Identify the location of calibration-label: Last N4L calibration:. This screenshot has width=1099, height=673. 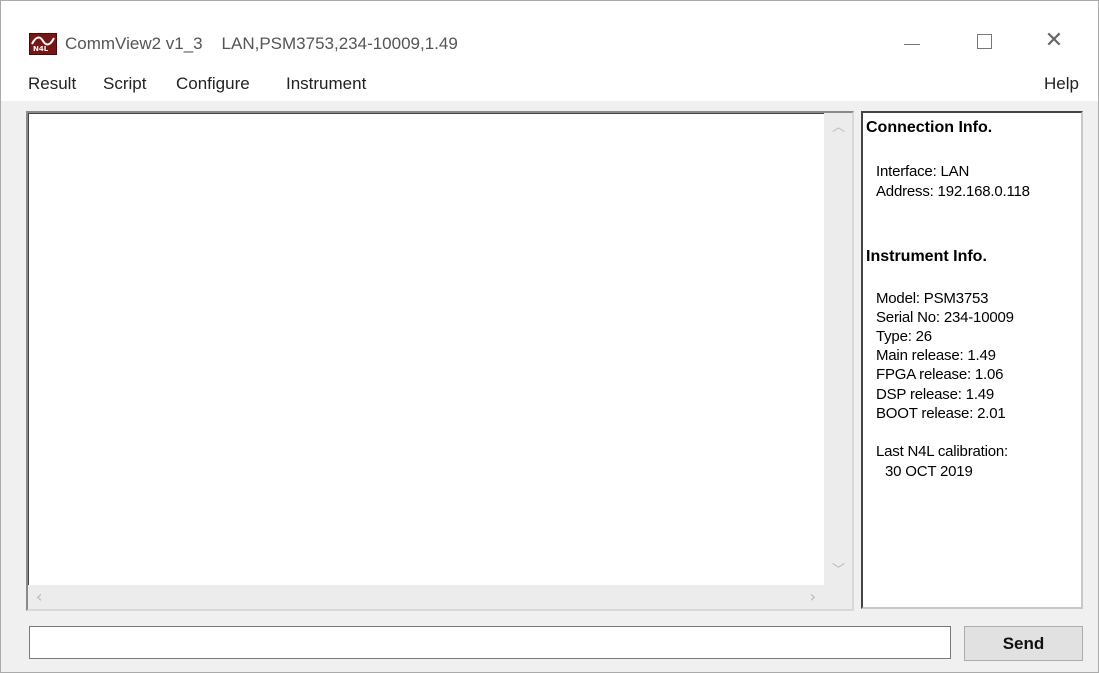
(942, 451).